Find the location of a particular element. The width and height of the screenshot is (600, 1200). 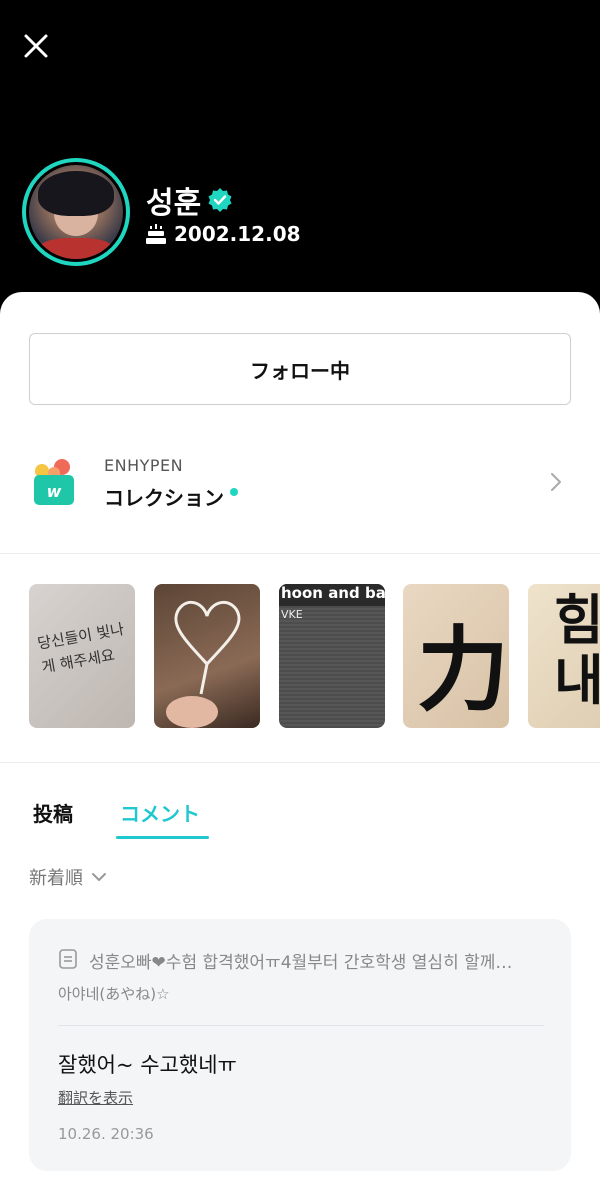

comment-timestamp: 10.26. 20:36 is located at coordinates (106, 1134).